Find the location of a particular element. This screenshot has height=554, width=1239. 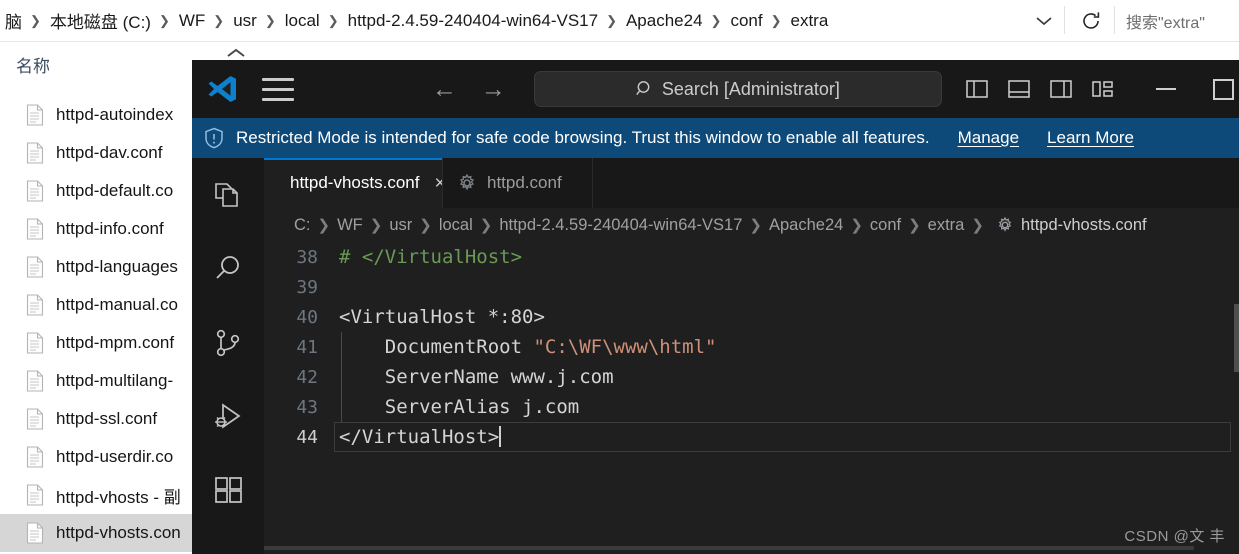

watermark: CSDN @文 丰 is located at coordinates (1174, 536).